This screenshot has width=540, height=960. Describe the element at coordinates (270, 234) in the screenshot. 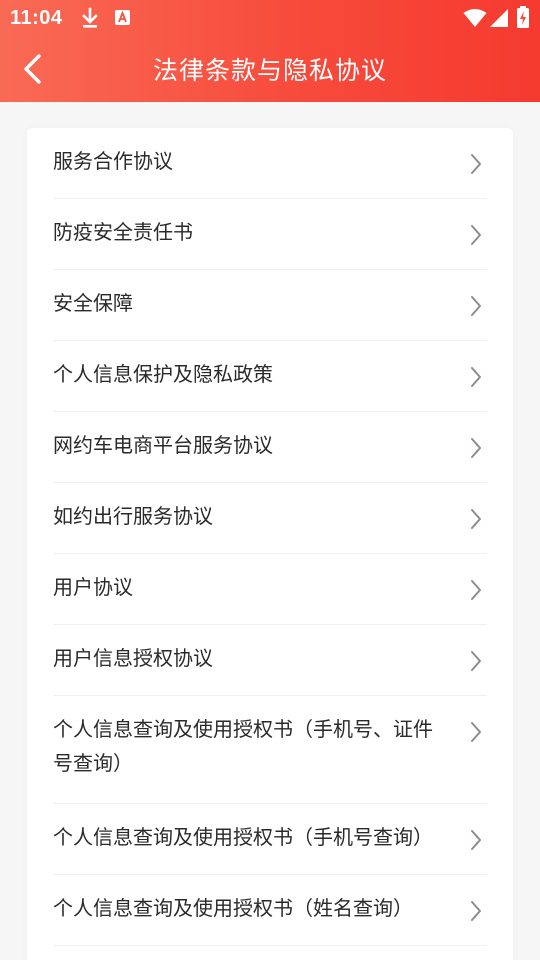

I see `list-item-epidemic-safety: 防疫安全责任书` at that location.